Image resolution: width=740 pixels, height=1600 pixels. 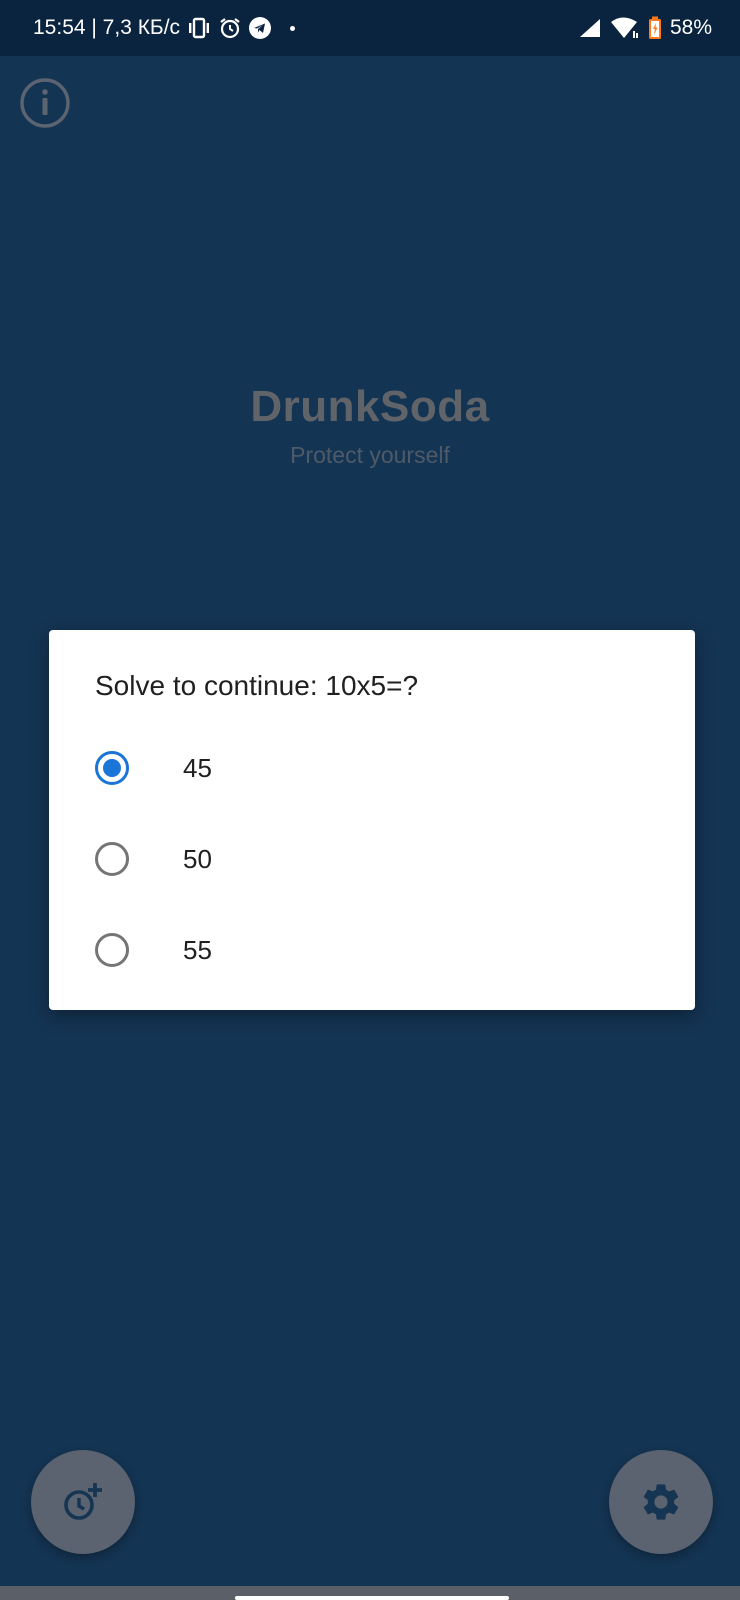 What do you see at coordinates (197, 767) in the screenshot?
I see `option-label: 45` at bounding box center [197, 767].